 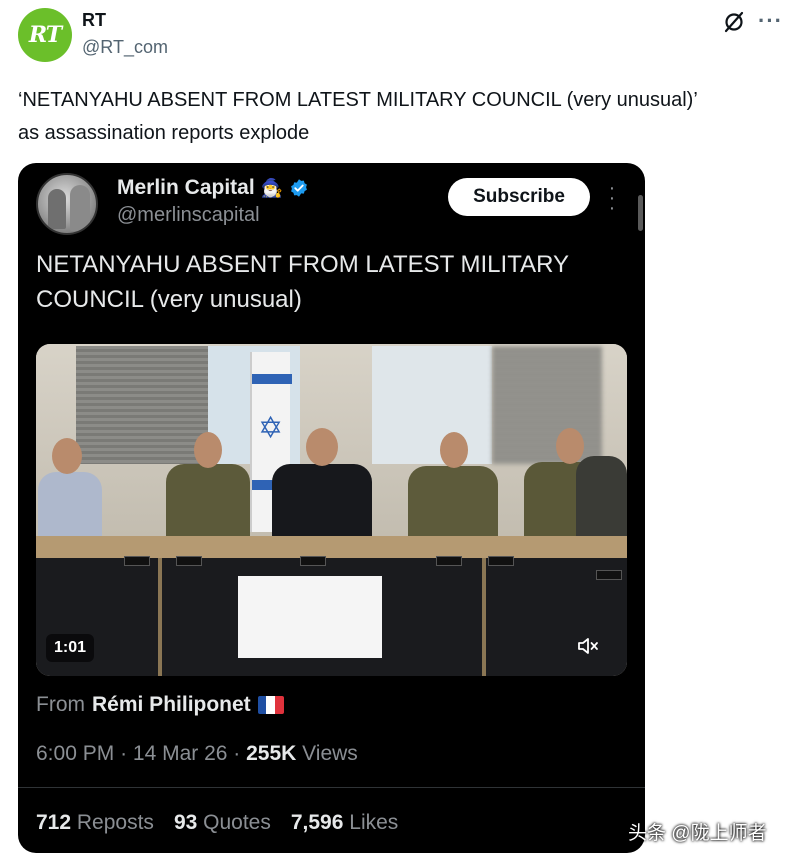 What do you see at coordinates (299, 188) in the screenshot?
I see `verified-badge-icon` at bounding box center [299, 188].